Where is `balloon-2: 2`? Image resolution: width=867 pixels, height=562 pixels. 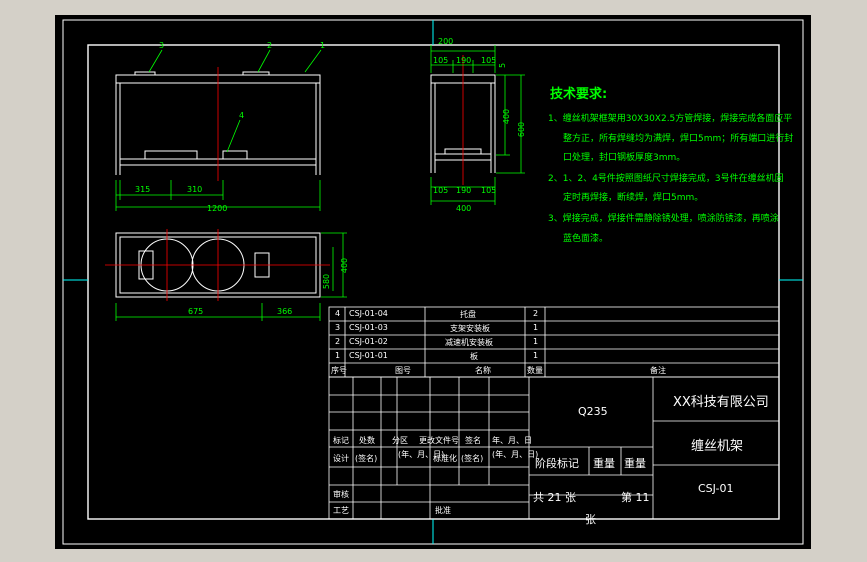 balloon-2: 2 is located at coordinates (270, 45).